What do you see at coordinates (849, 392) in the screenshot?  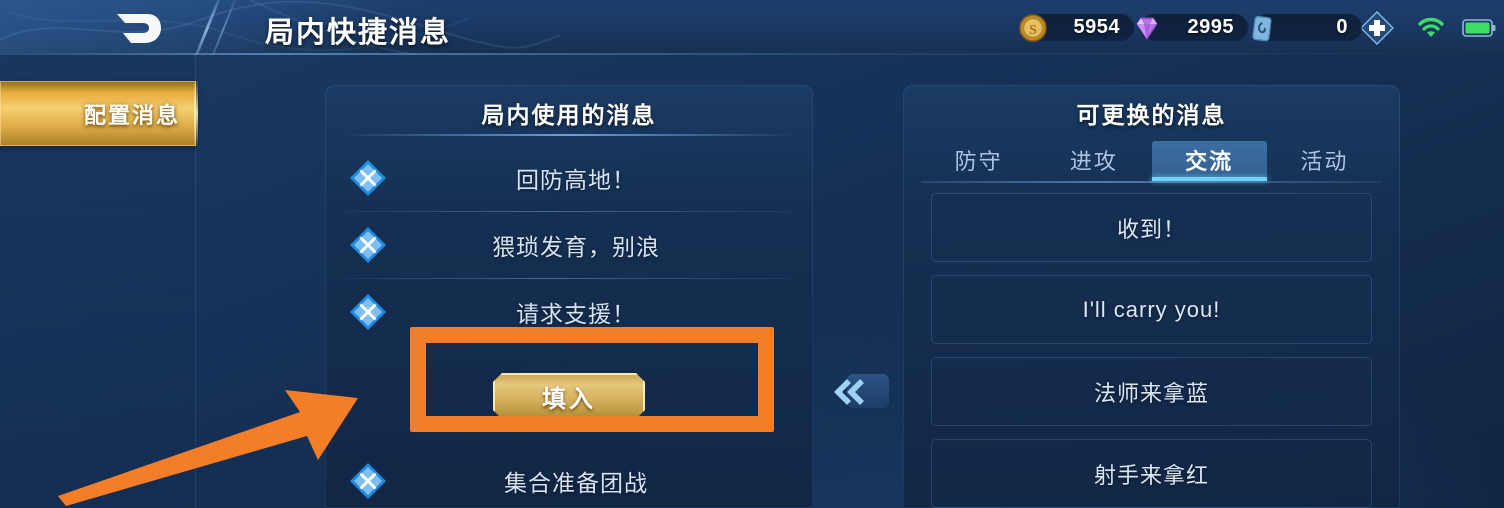 I see `double-chevron-left-icon` at bounding box center [849, 392].